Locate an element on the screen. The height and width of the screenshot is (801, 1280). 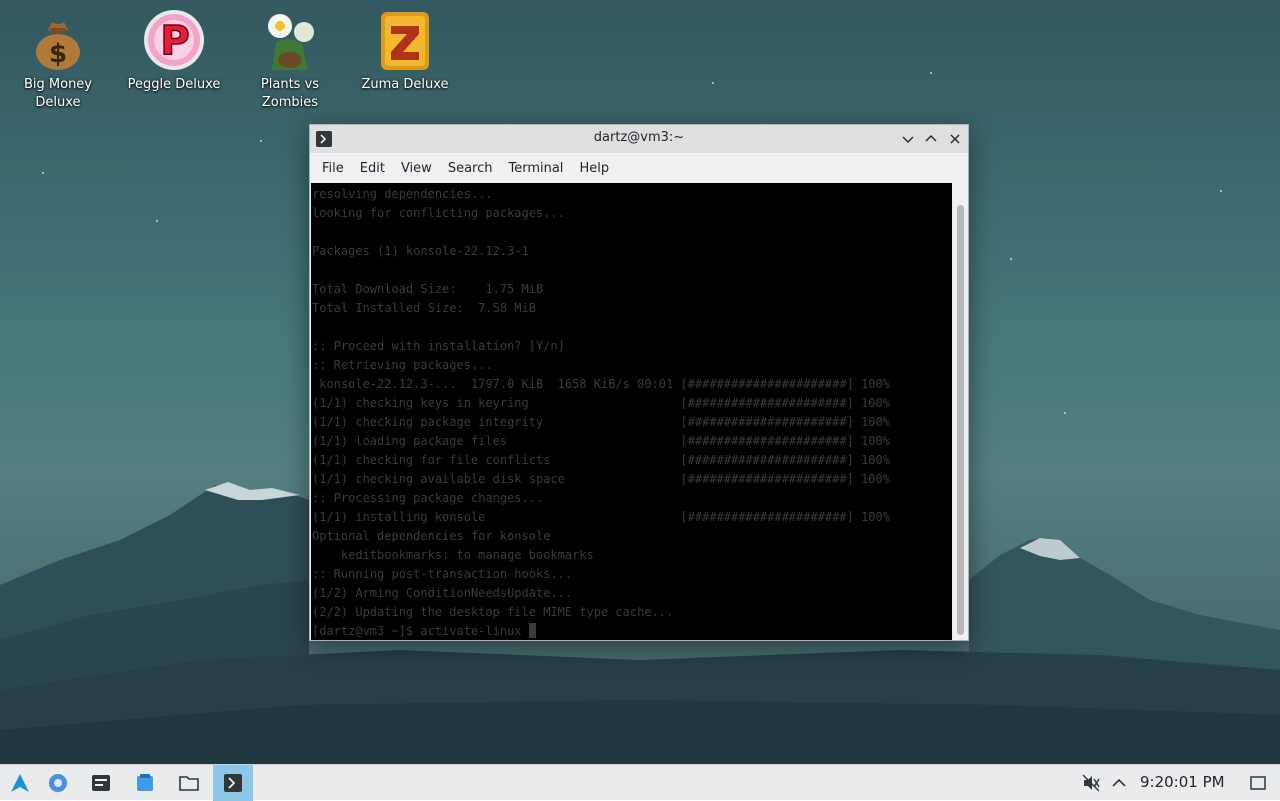
menu-view: View is located at coordinates (416, 168).